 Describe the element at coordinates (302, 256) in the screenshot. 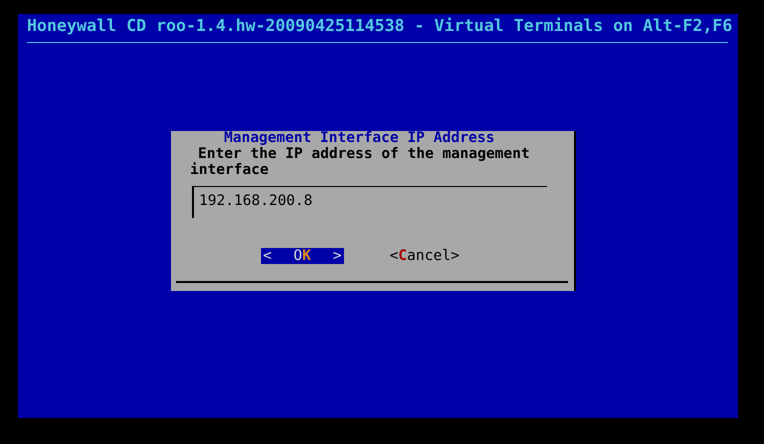

I see `dialog-button: < OK >` at that location.